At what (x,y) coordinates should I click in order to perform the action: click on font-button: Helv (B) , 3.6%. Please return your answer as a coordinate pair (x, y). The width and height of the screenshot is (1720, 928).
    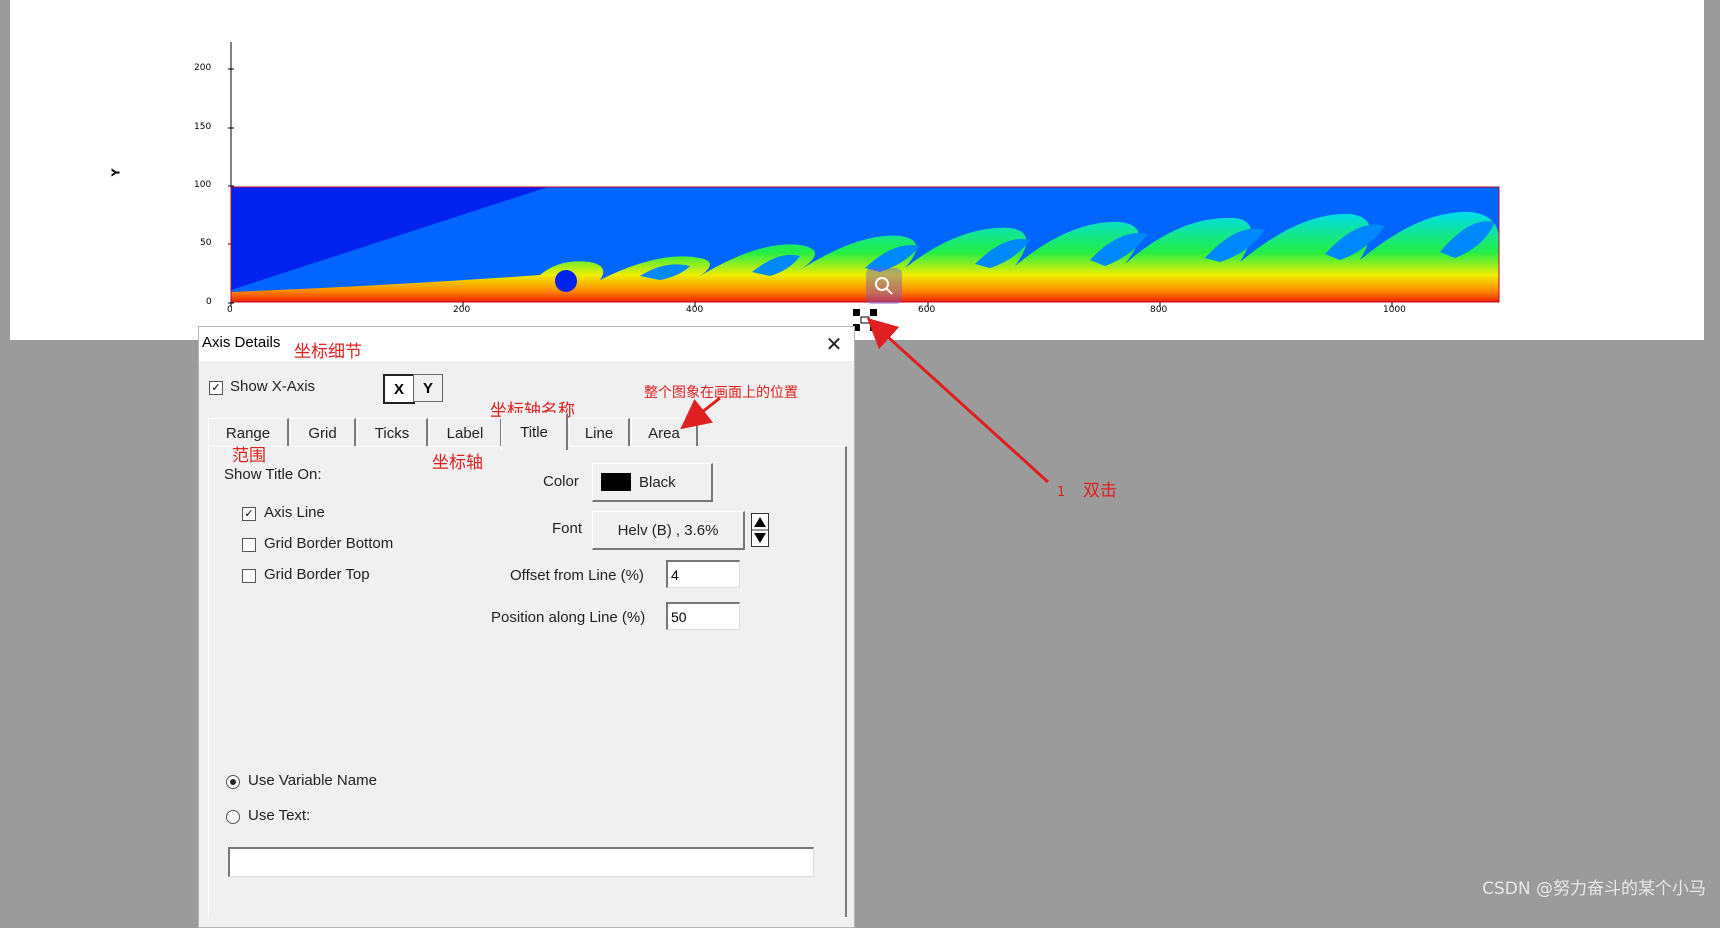
    Looking at the image, I should click on (668, 530).